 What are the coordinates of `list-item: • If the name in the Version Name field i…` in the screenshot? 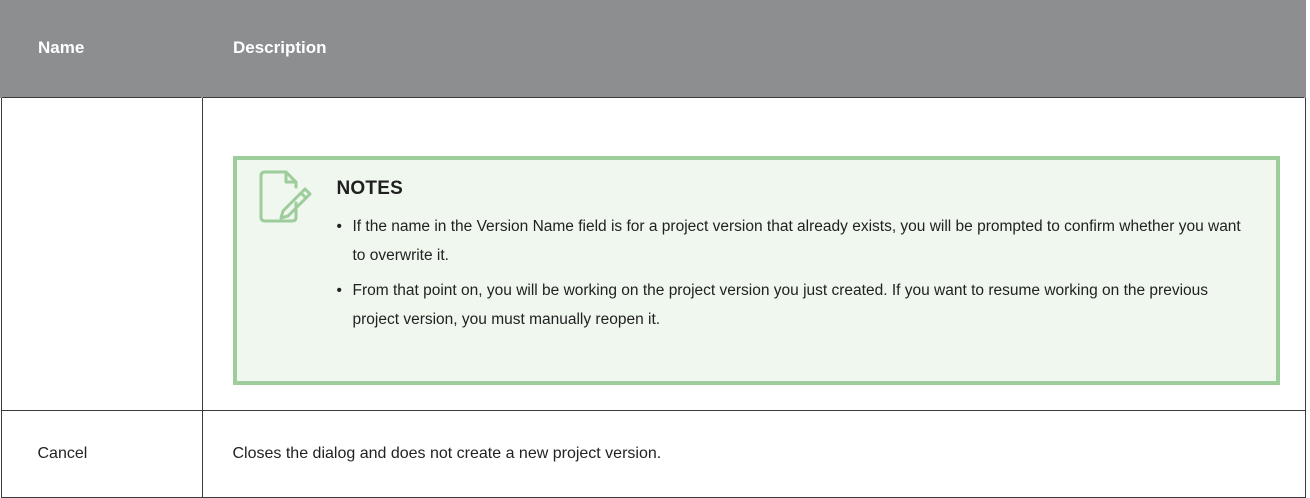 It's located at (795, 241).